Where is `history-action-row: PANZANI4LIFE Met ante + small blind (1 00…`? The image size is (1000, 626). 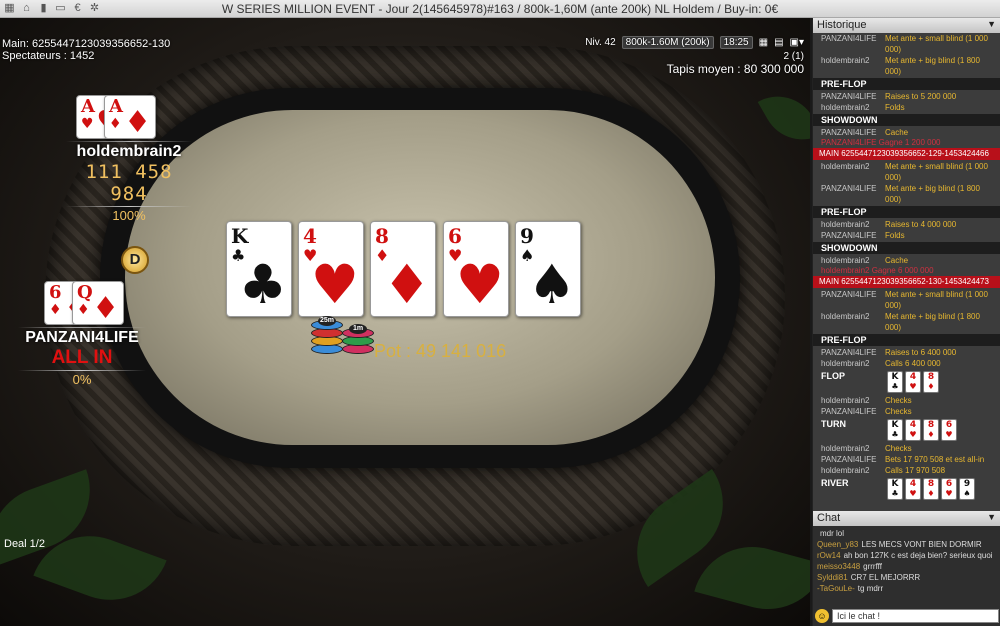
history-action-row: PANZANI4LIFE Met ante + small blind (1 00… is located at coordinates (906, 294).